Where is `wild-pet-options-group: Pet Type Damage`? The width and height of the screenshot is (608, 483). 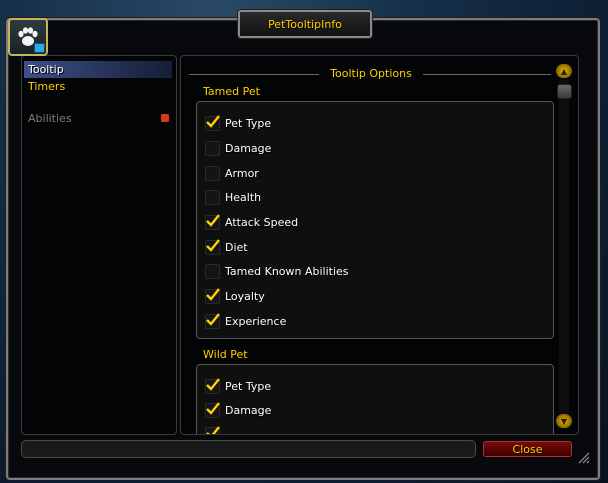
wild-pet-options-group: Pet Type Damage is located at coordinates (375, 399).